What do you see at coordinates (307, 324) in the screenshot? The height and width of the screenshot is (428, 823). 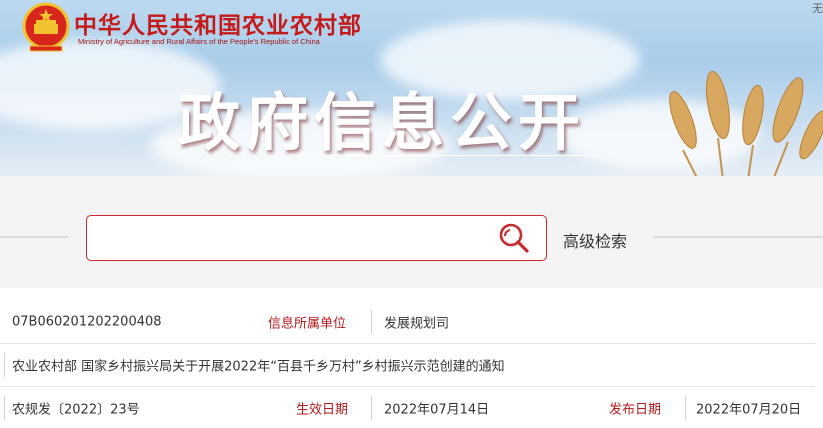 I see `unit-label: 信息所属单位` at bounding box center [307, 324].